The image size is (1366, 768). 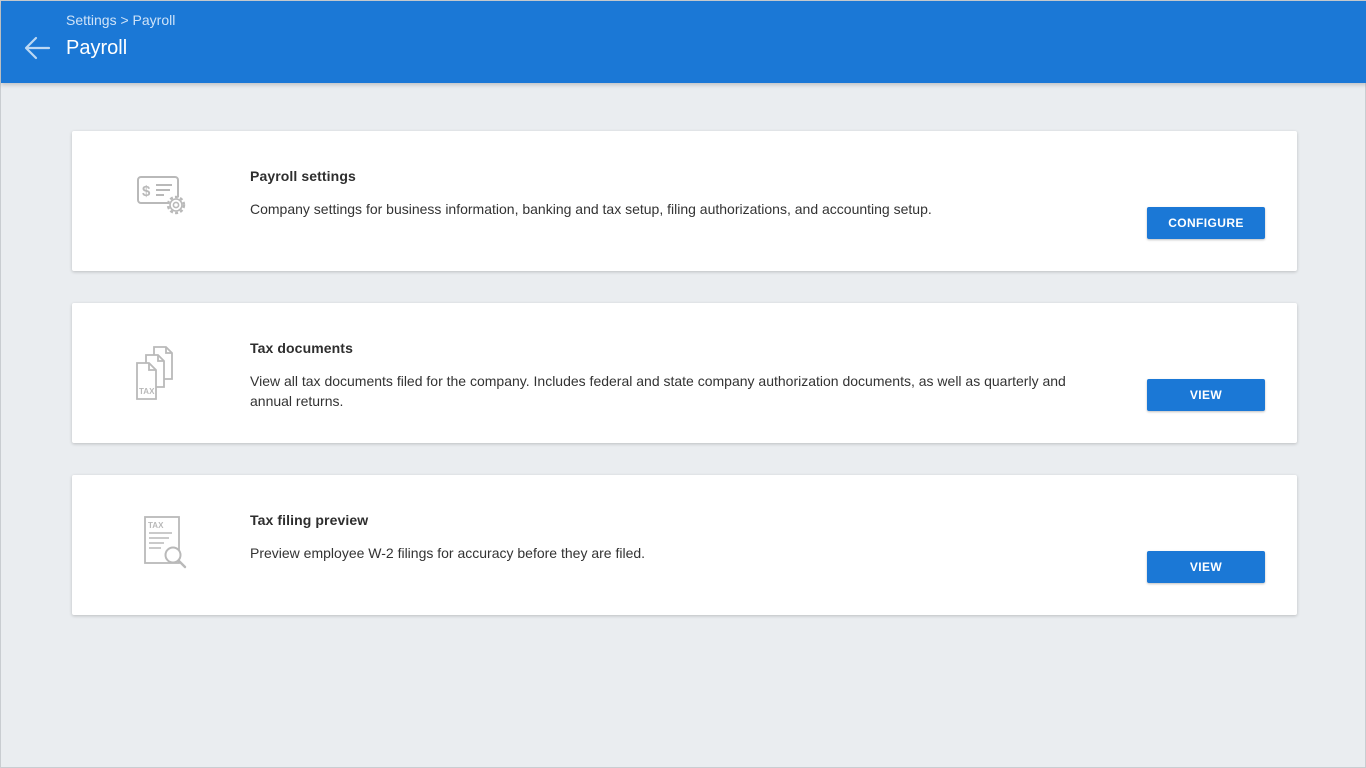 I want to click on configure-button: CONFIGURE, so click(x=1206, y=223).